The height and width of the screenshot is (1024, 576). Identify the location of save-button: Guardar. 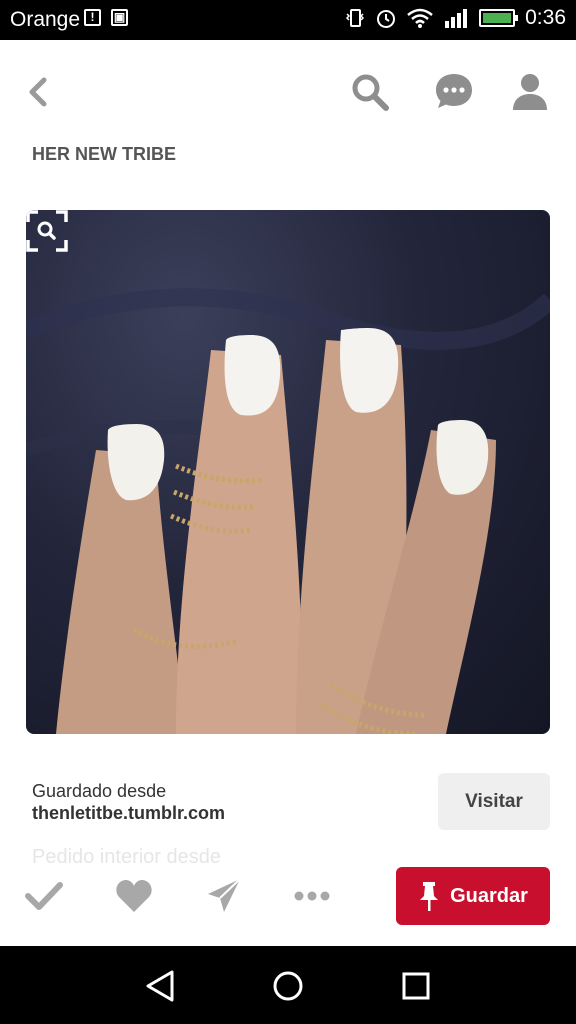
(473, 896).